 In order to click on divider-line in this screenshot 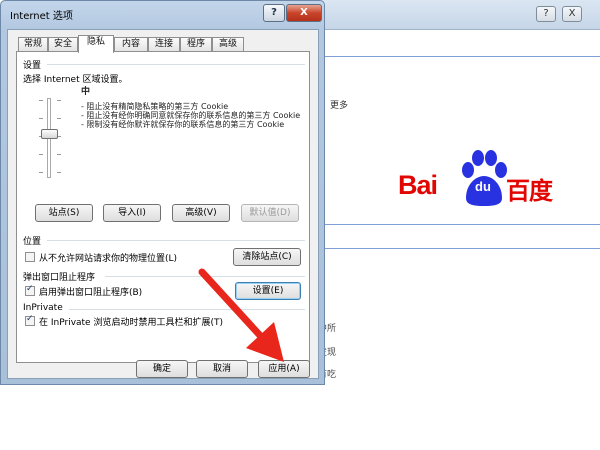, I will do `click(460, 56)`.